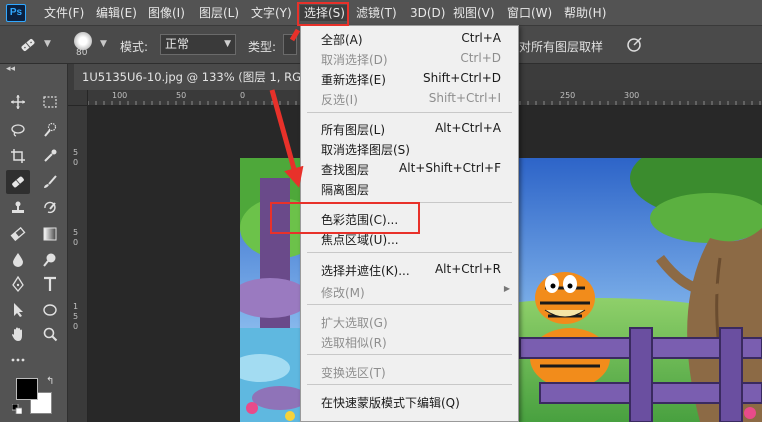 Image resolution: width=762 pixels, height=422 pixels. Describe the element at coordinates (219, 13) in the screenshot. I see `menu-layer: 图层(L)` at that location.